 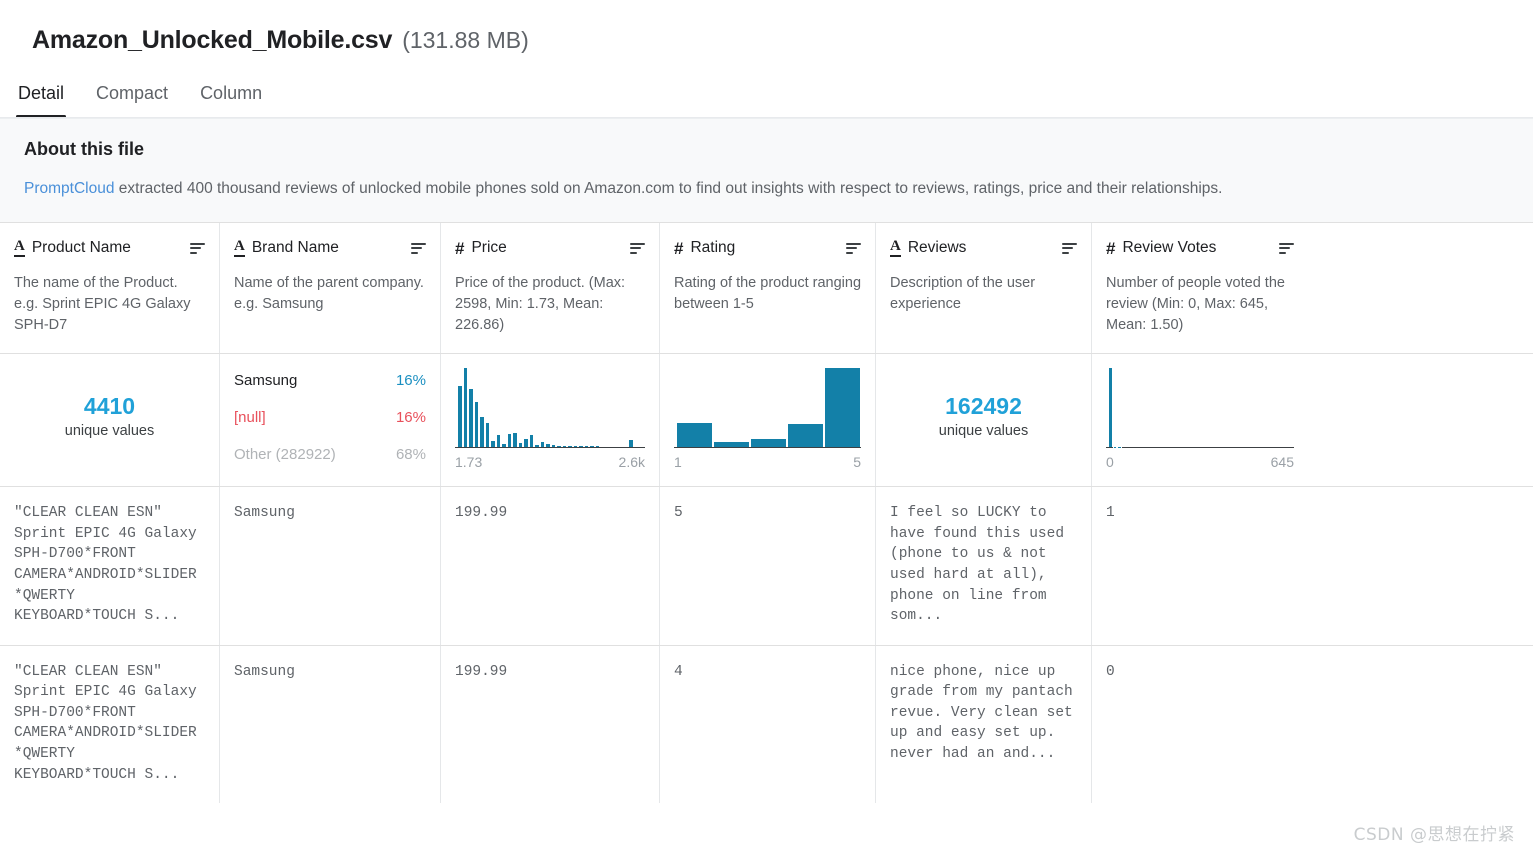 I want to click on file-name: Amazon_Unlocked_Mobile.csv, so click(x=212, y=40).